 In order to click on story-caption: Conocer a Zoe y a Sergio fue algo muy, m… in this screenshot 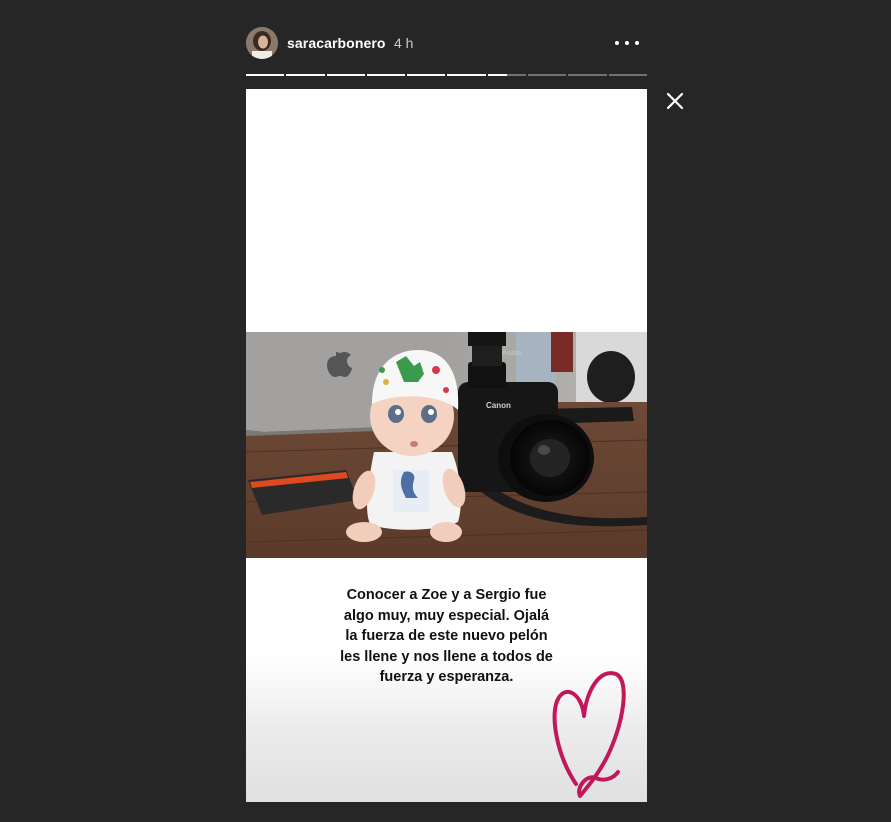, I will do `click(446, 636)`.